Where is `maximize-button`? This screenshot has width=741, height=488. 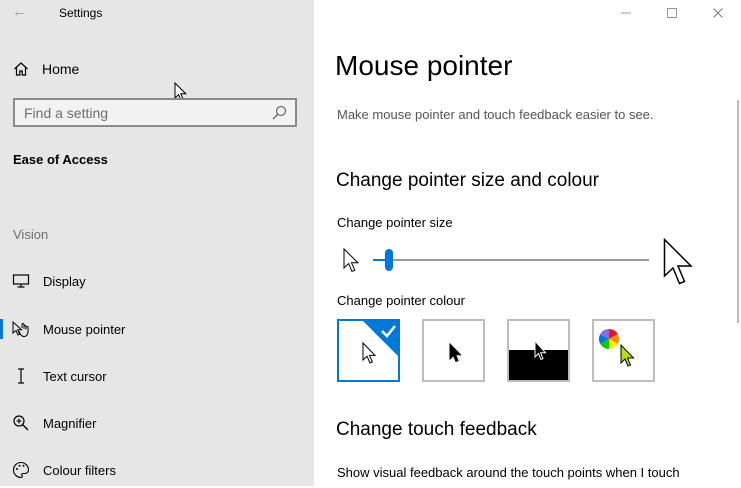 maximize-button is located at coordinates (672, 13).